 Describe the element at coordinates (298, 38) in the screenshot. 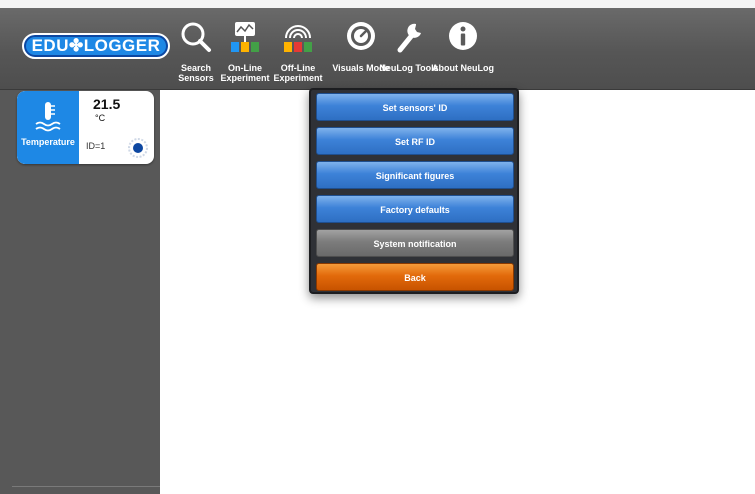

I see `offline-experiment-icon` at that location.